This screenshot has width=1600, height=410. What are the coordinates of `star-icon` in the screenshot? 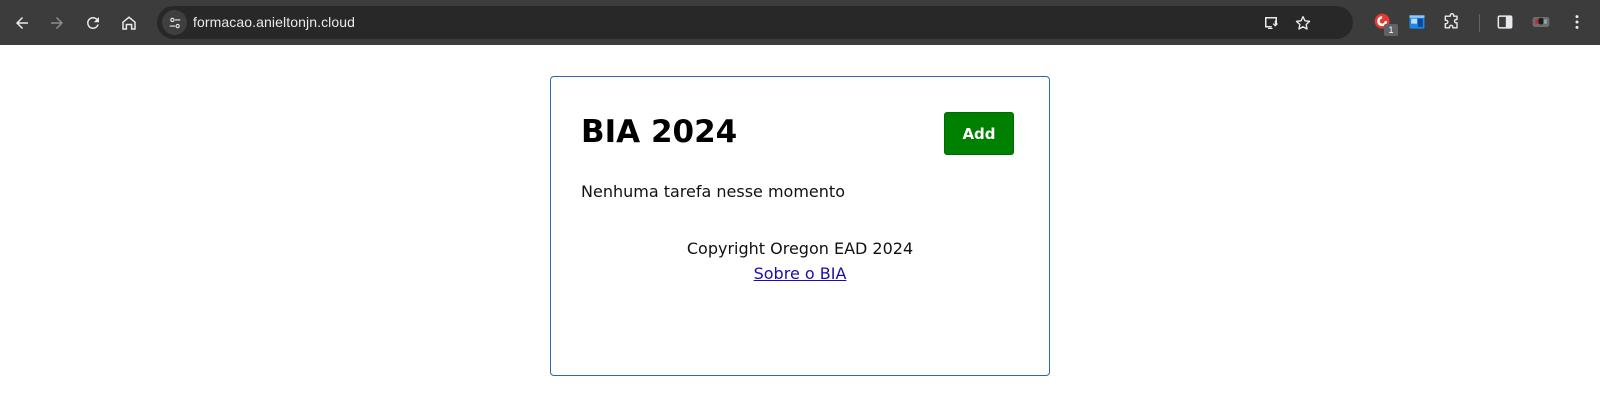 It's located at (1303, 22).